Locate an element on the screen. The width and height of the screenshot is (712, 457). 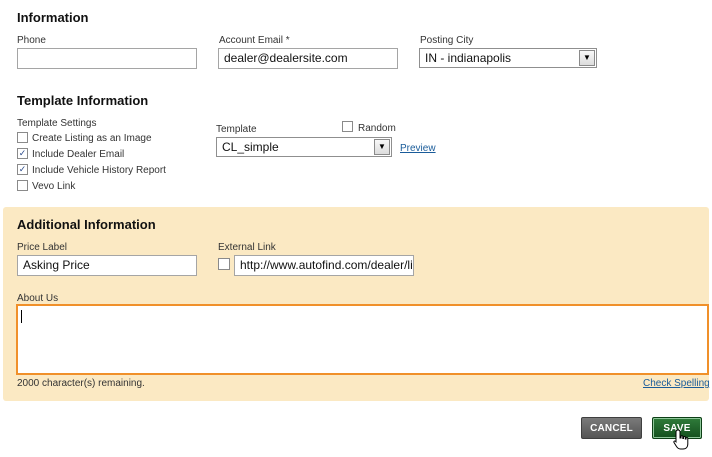
price-label-input: Asking Price is located at coordinates (107, 265).